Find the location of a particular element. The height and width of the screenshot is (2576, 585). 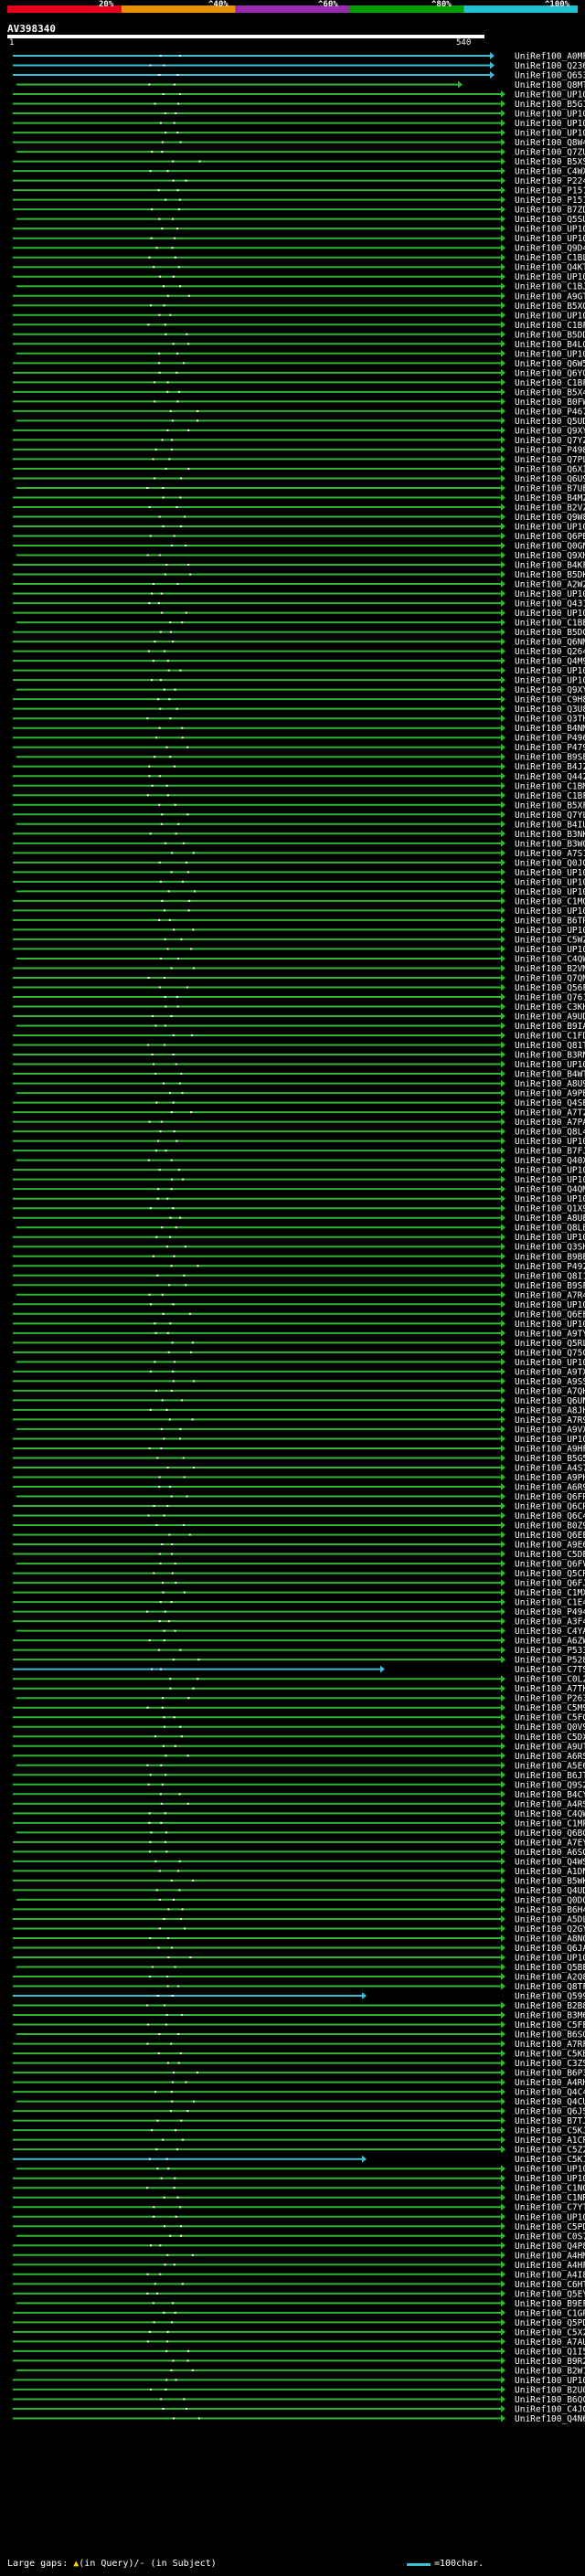

hit-row: UniRef100_A0MF55 is located at coordinates (299, 57).